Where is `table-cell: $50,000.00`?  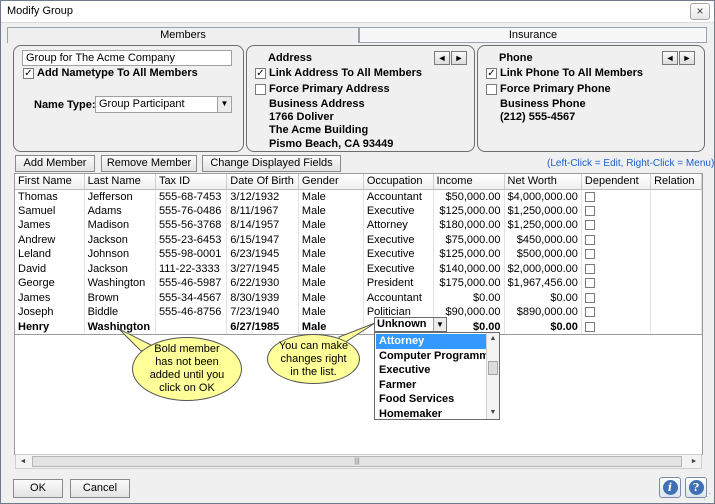 table-cell: $50,000.00 is located at coordinates (469, 196).